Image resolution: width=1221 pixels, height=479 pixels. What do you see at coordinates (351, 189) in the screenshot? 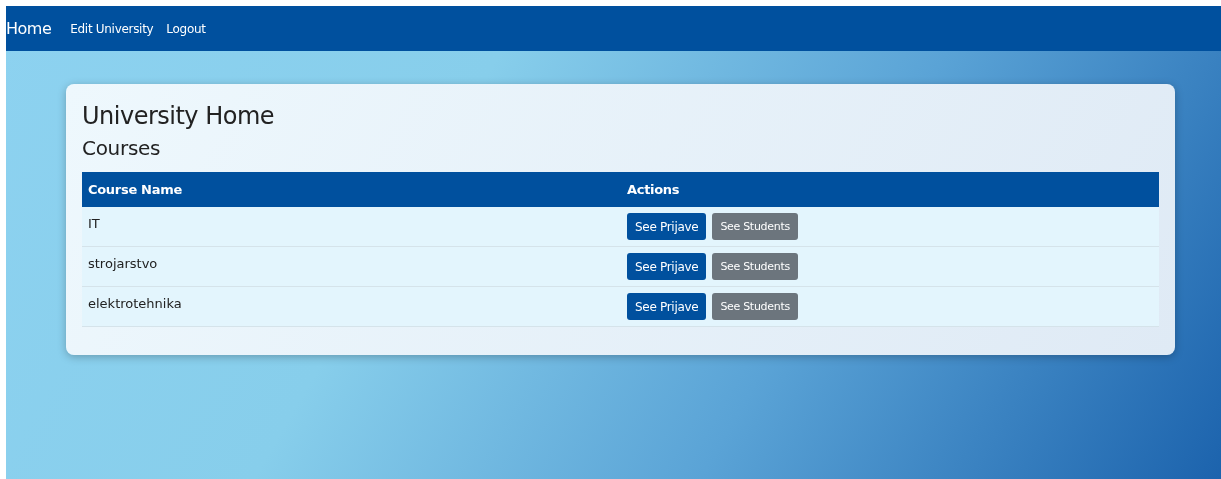
I see `column-header: Course Name` at bounding box center [351, 189].